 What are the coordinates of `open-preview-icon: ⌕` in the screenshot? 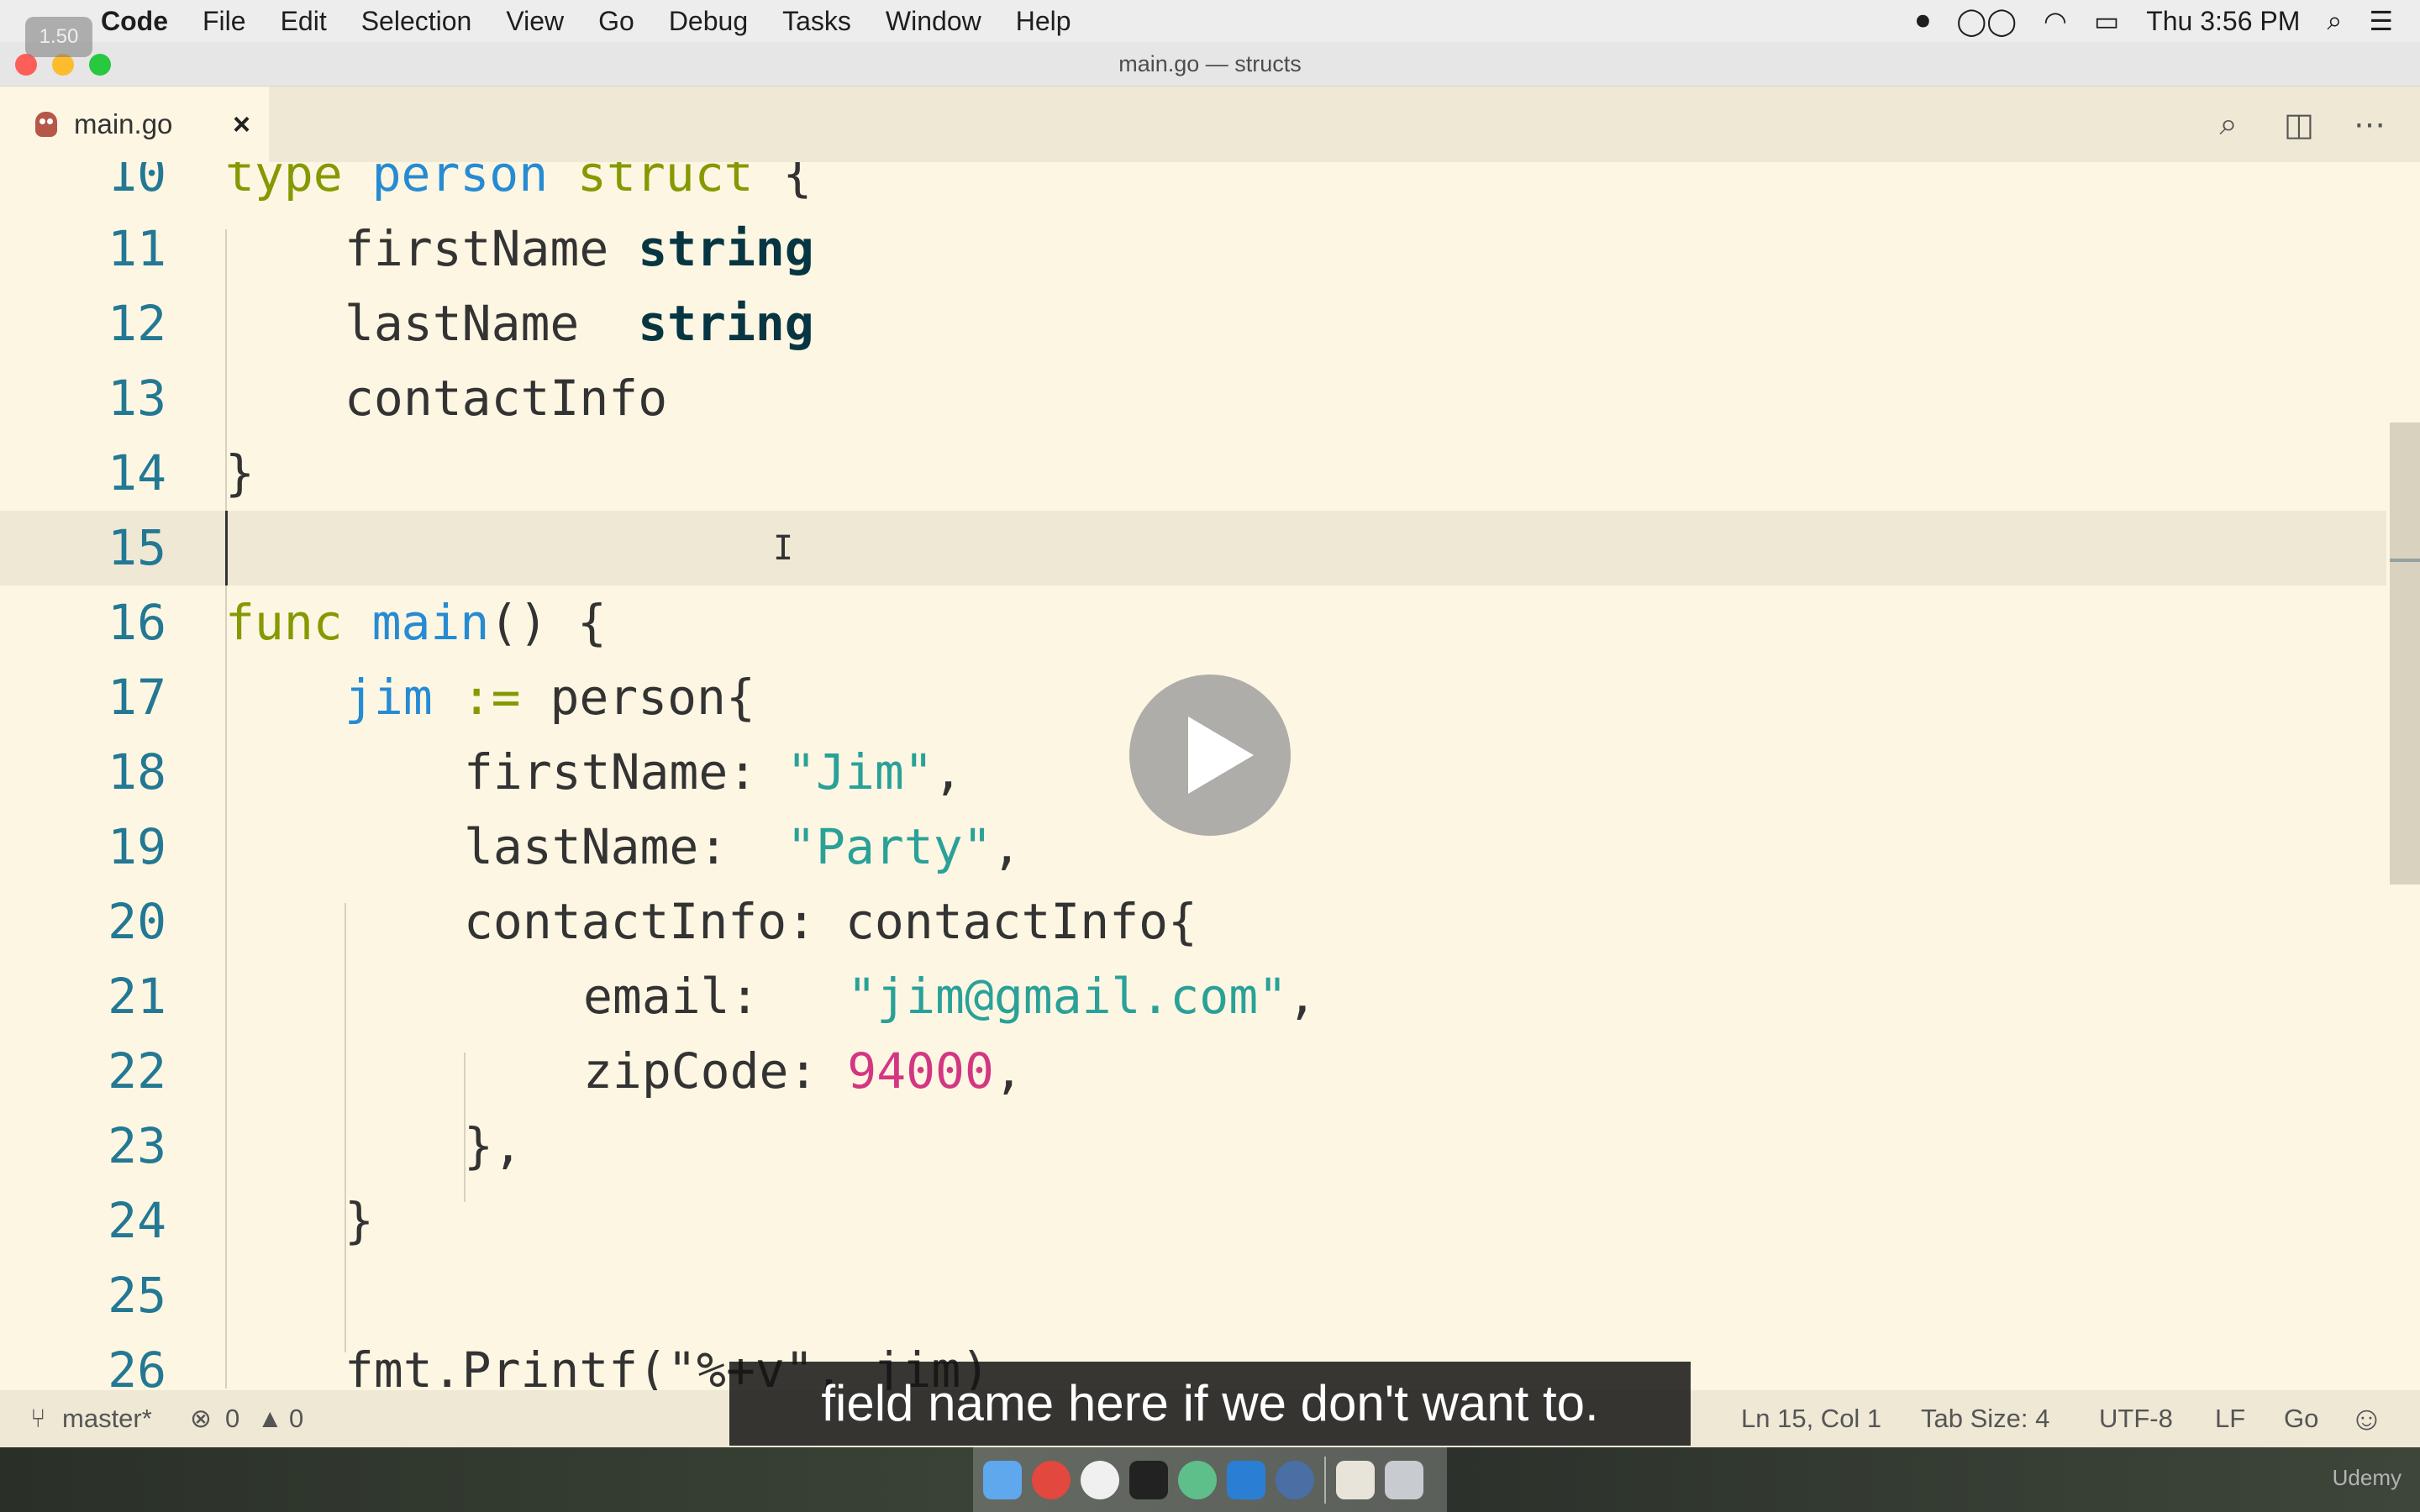 It's located at (2228, 124).